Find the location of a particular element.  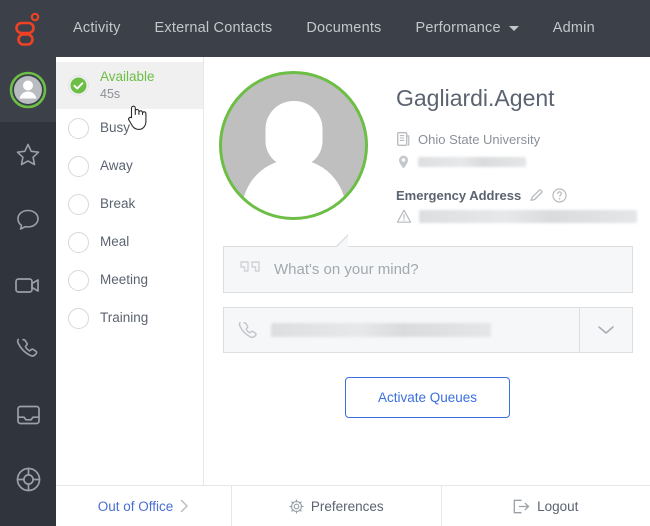

status-item-available-timer: 45s is located at coordinates (110, 94).